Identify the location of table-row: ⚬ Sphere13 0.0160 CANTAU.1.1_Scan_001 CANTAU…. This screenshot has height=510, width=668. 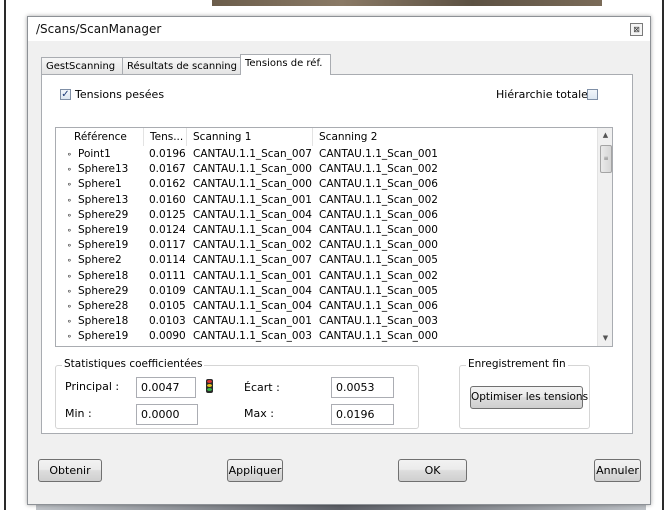
(326, 200).